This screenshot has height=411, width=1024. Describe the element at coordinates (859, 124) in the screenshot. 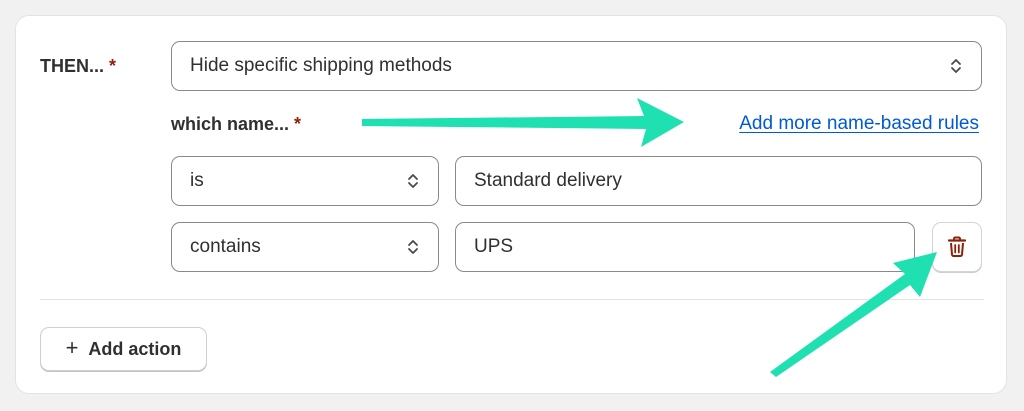

I see `add-name-rules-link: Add more name-based rules` at that location.